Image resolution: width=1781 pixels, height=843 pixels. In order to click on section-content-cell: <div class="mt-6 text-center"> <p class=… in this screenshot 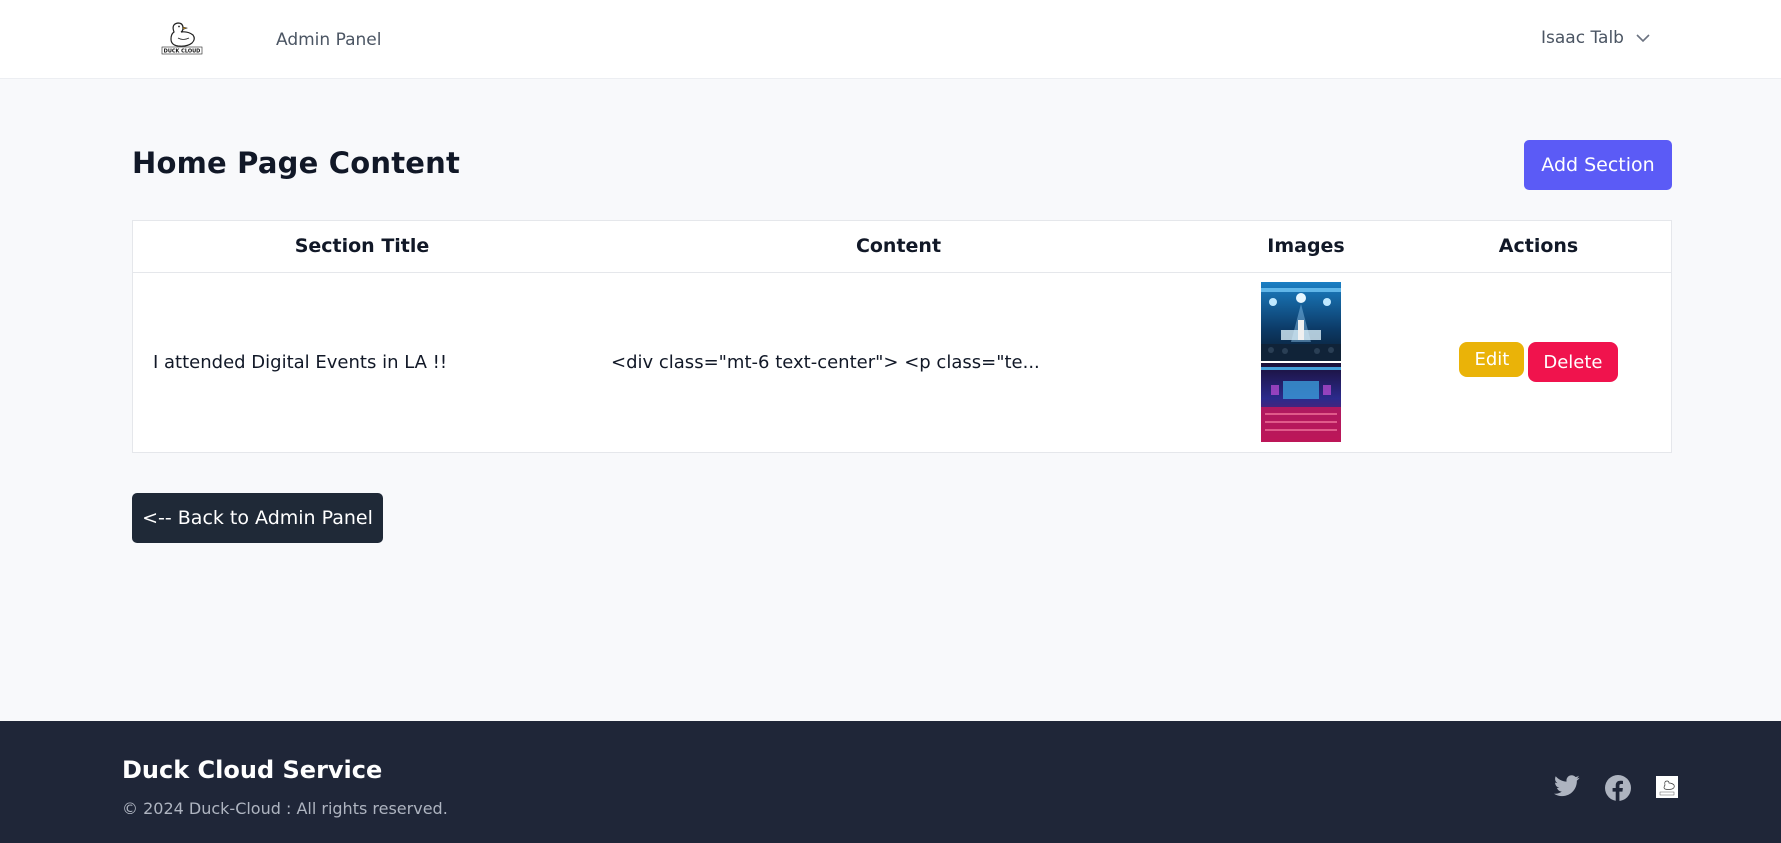, I will do `click(825, 362)`.